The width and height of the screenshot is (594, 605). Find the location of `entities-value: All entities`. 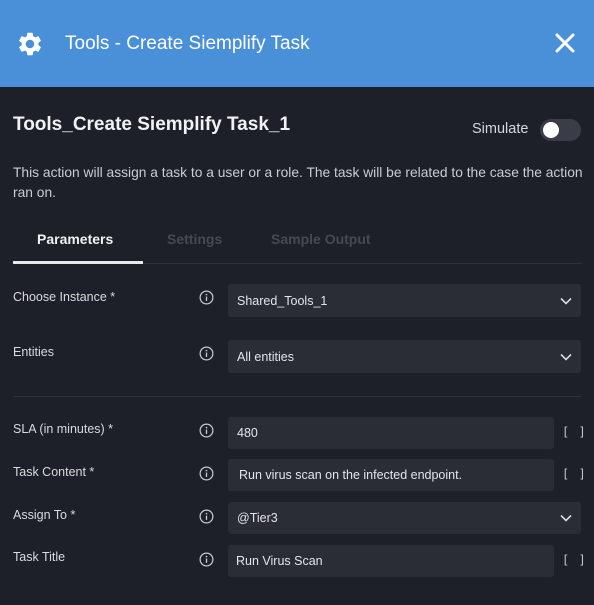

entities-value: All entities is located at coordinates (265, 356).